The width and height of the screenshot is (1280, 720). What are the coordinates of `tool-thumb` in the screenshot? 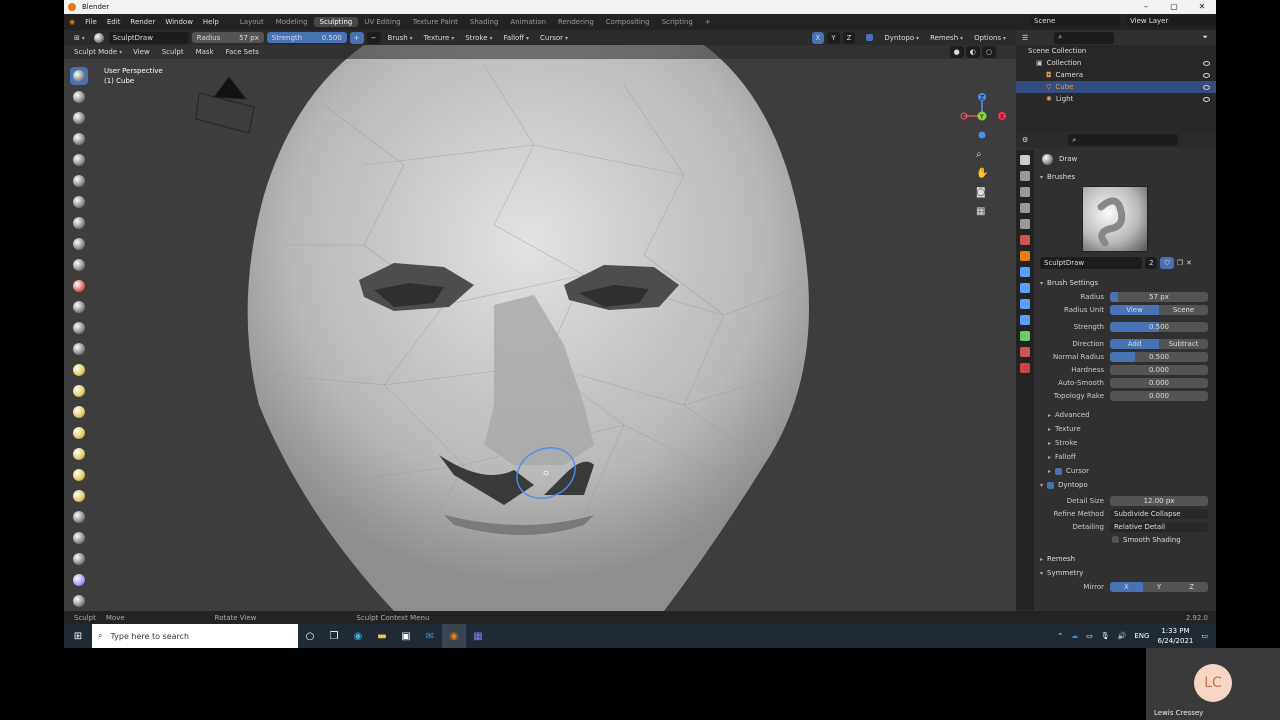 It's located at (79, 454).